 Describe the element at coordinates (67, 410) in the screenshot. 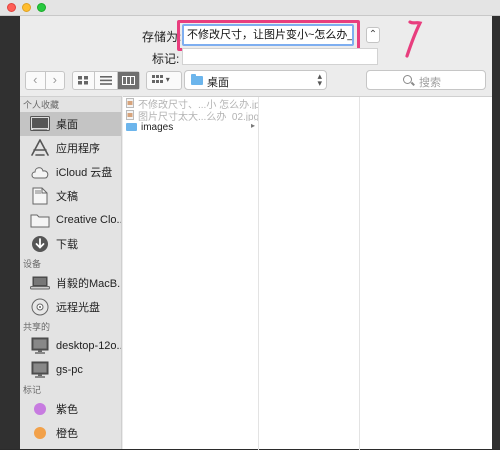

I see `sidebar-item-label: 紫色` at that location.